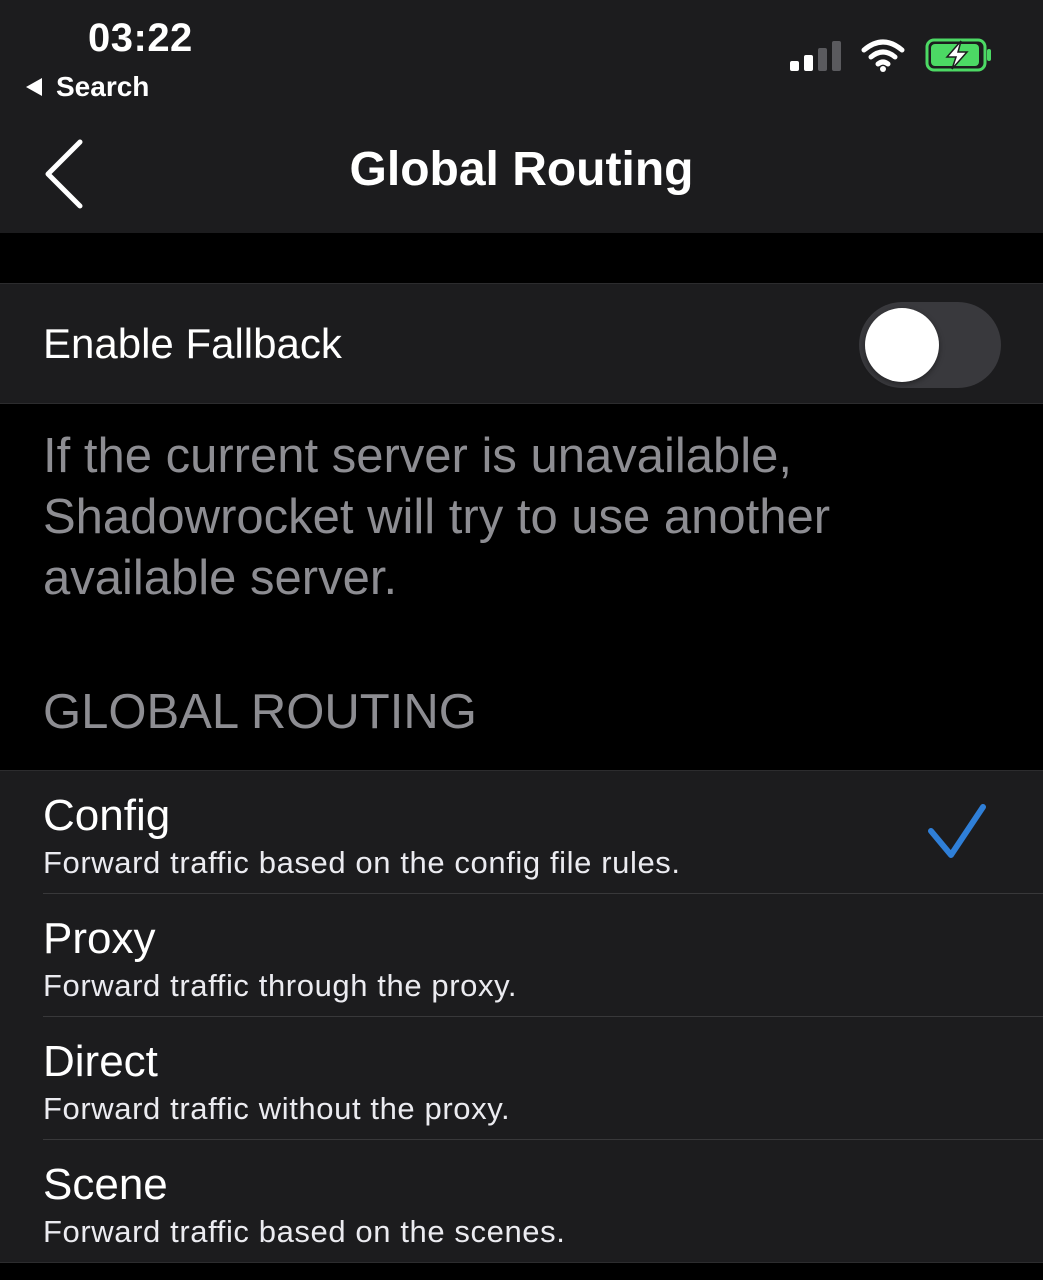 The height and width of the screenshot is (1280, 1043). What do you see at coordinates (103, 86) in the screenshot?
I see `return-app-label: Search` at bounding box center [103, 86].